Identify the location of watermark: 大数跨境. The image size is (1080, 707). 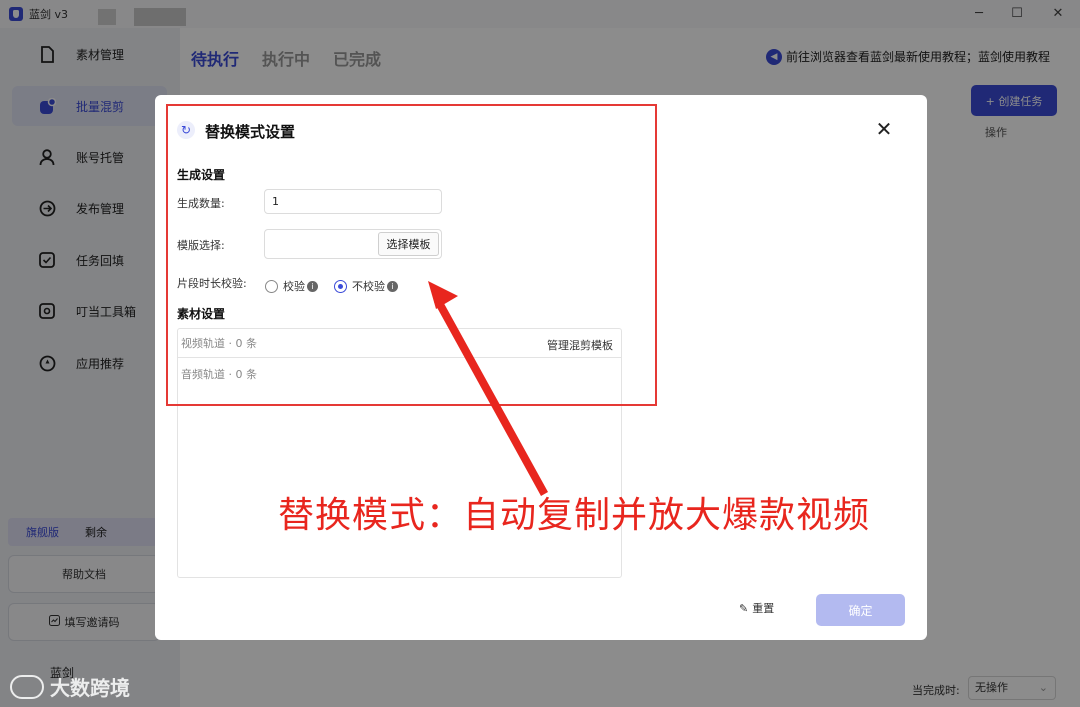
(70, 686).